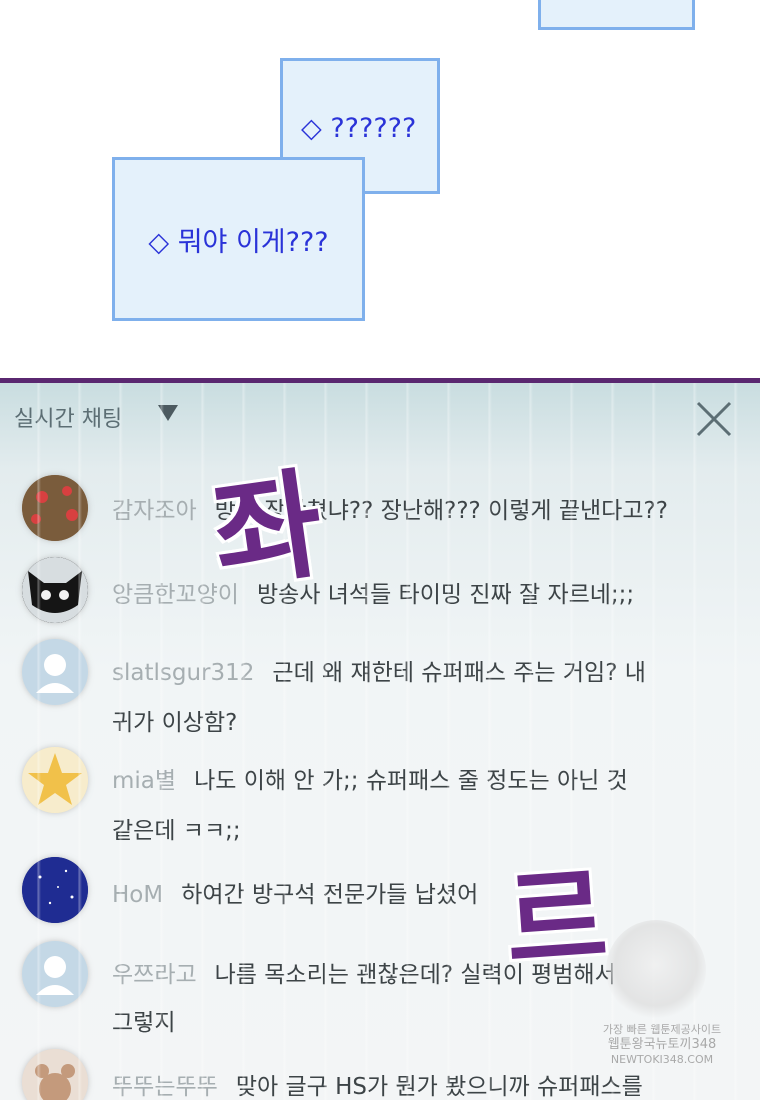  Describe the element at coordinates (390, 508) in the screenshot. I see `chat-line: 감자조아 방송 장난쳤냐?? 장난해??? 이렇게 끝낸다고??` at that location.